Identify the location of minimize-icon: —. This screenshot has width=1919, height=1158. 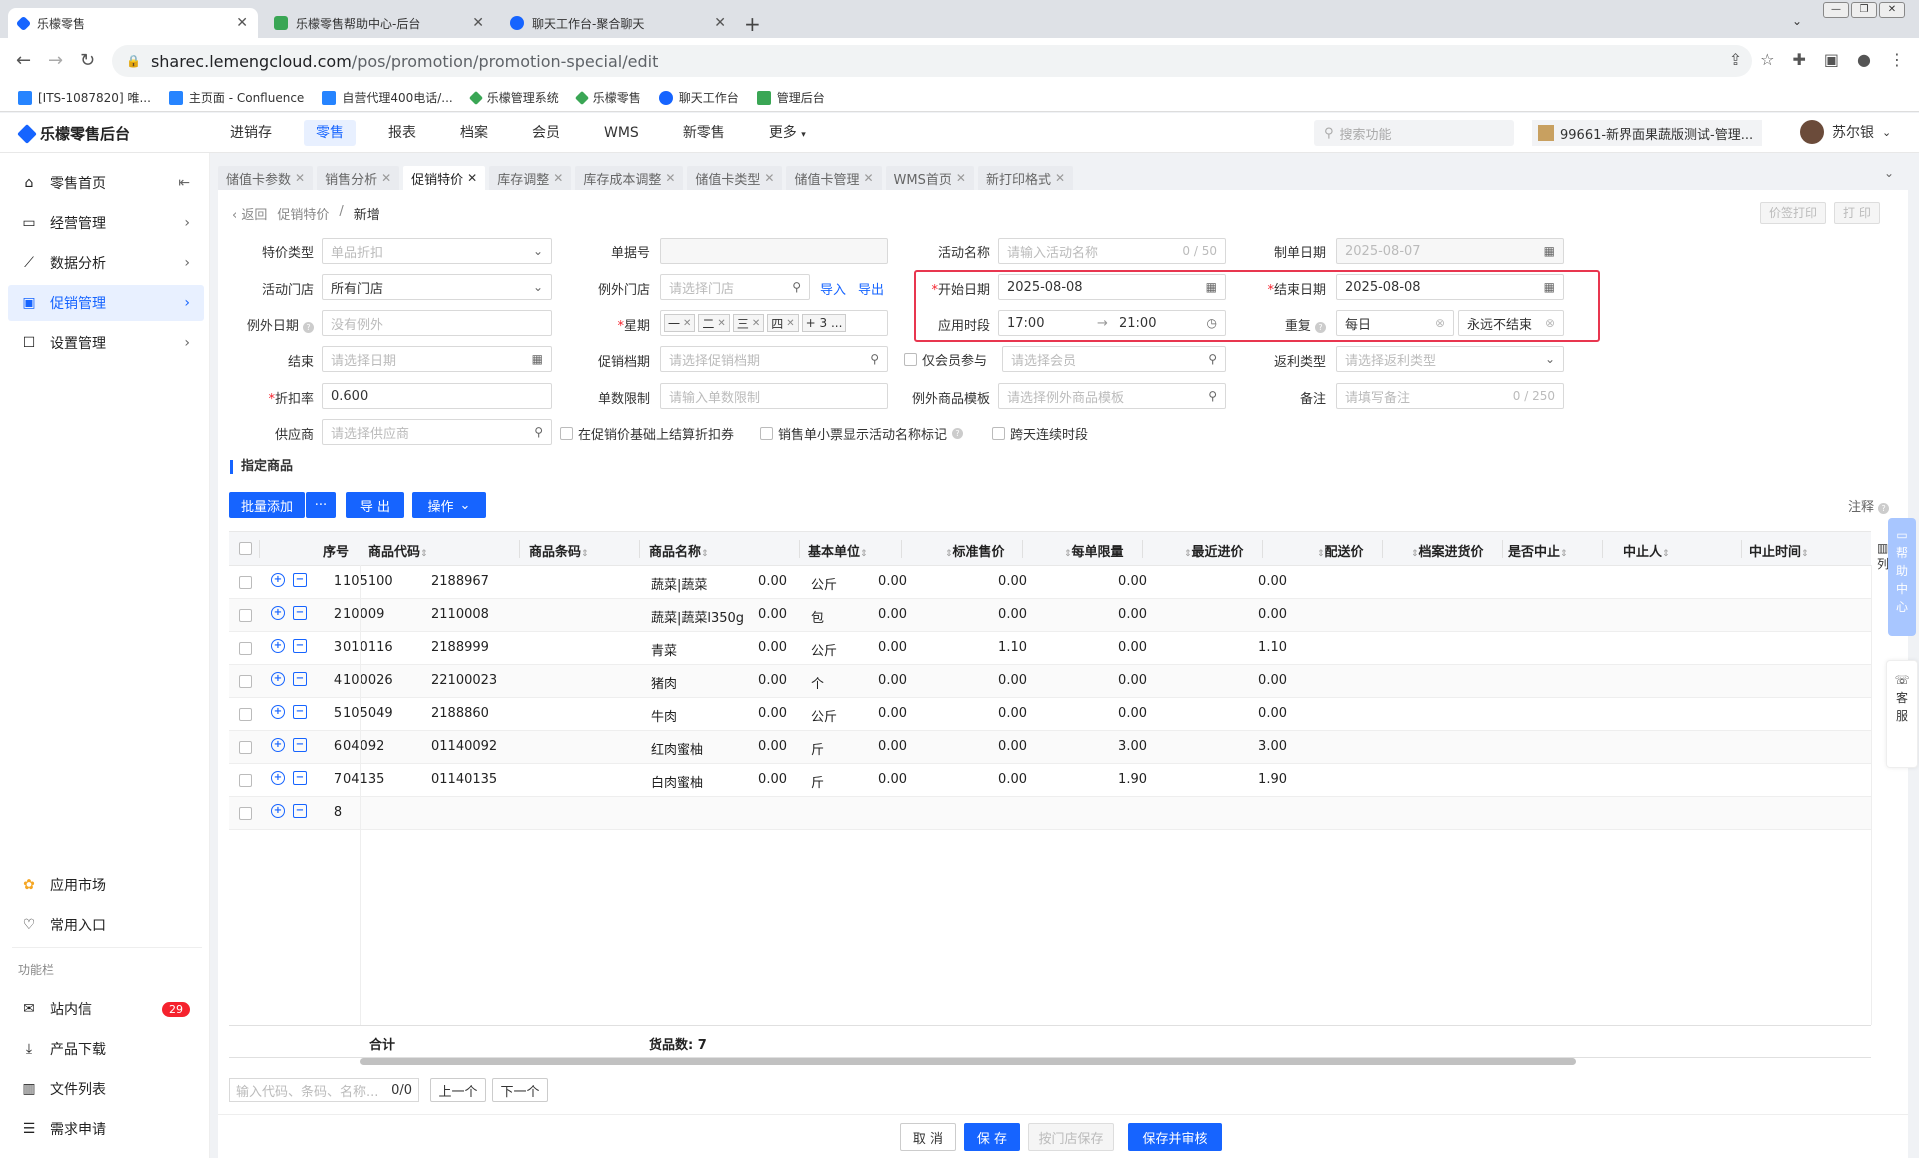
(1836, 10).